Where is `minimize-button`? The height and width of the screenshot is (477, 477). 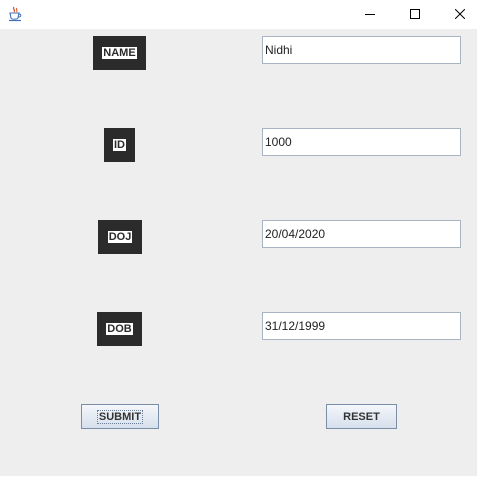
minimize-button is located at coordinates (370, 14).